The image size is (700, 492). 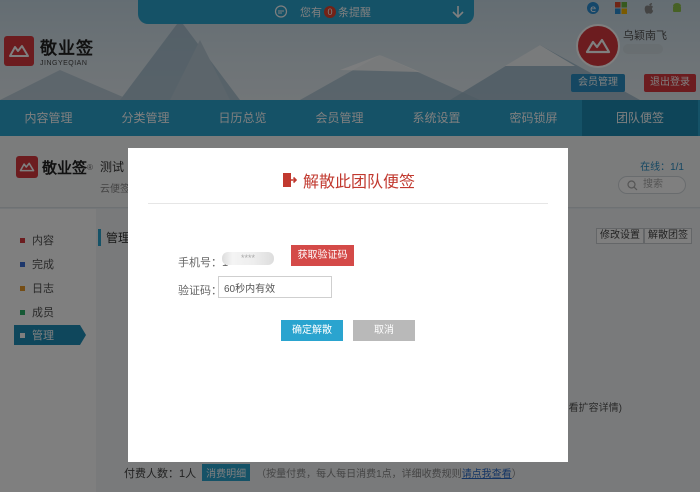 I want to click on phone-masked: ****, so click(x=248, y=258).